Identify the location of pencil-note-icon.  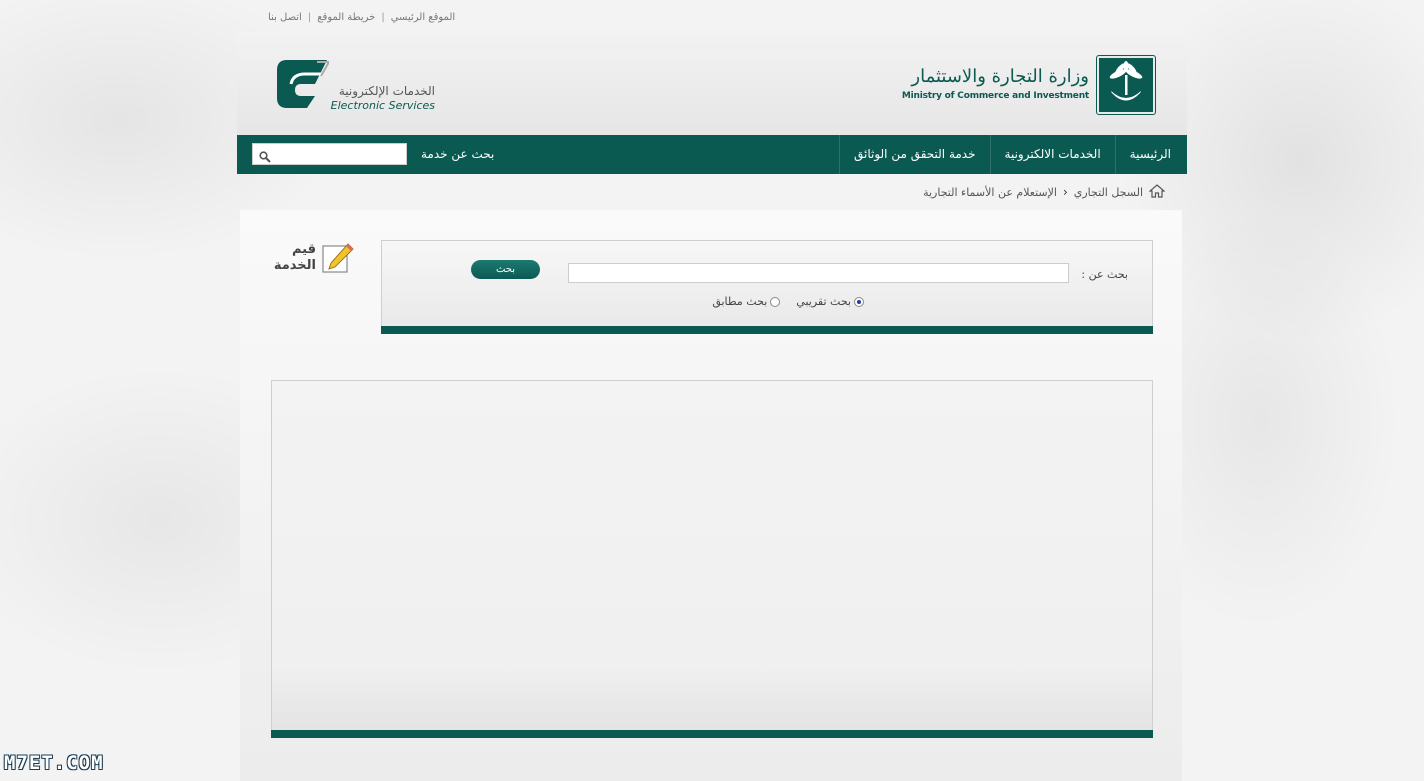
(338, 260).